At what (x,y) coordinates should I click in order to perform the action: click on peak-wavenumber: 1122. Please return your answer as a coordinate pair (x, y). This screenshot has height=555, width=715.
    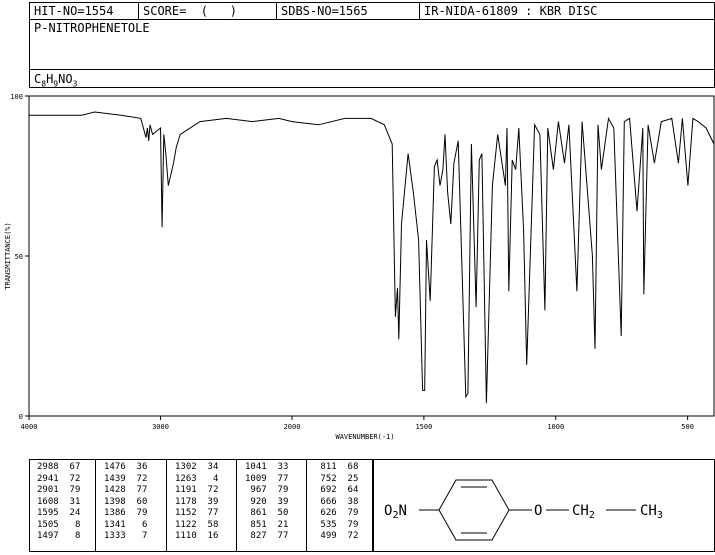
    Looking at the image, I should click on (186, 524).